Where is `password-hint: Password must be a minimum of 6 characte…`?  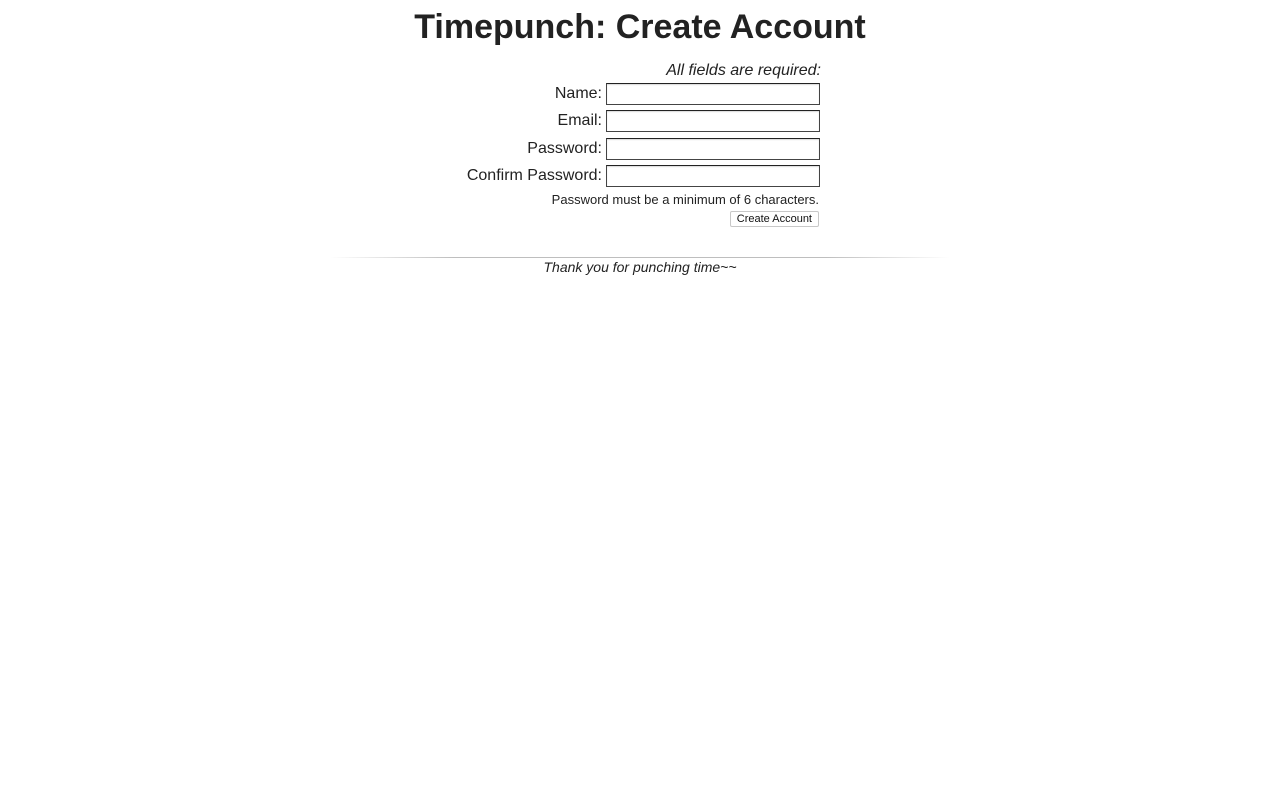
password-hint: Password must be a minimum of 6 characte… is located at coordinates (685, 199).